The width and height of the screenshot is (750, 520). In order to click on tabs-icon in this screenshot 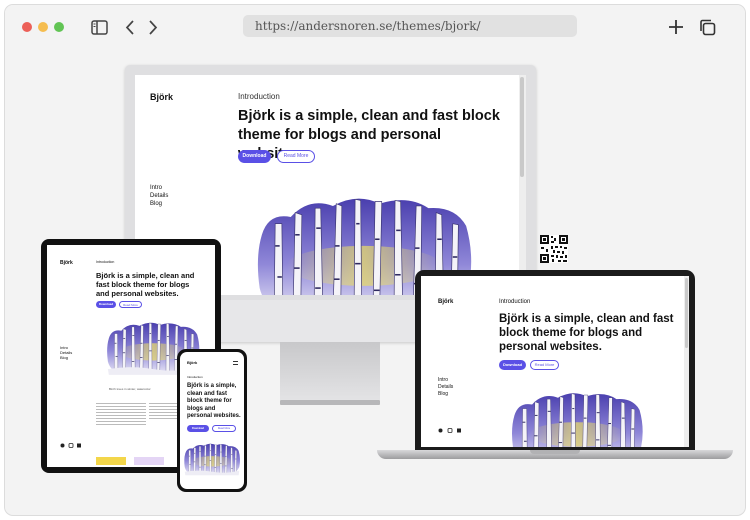, I will do `click(707, 27)`.